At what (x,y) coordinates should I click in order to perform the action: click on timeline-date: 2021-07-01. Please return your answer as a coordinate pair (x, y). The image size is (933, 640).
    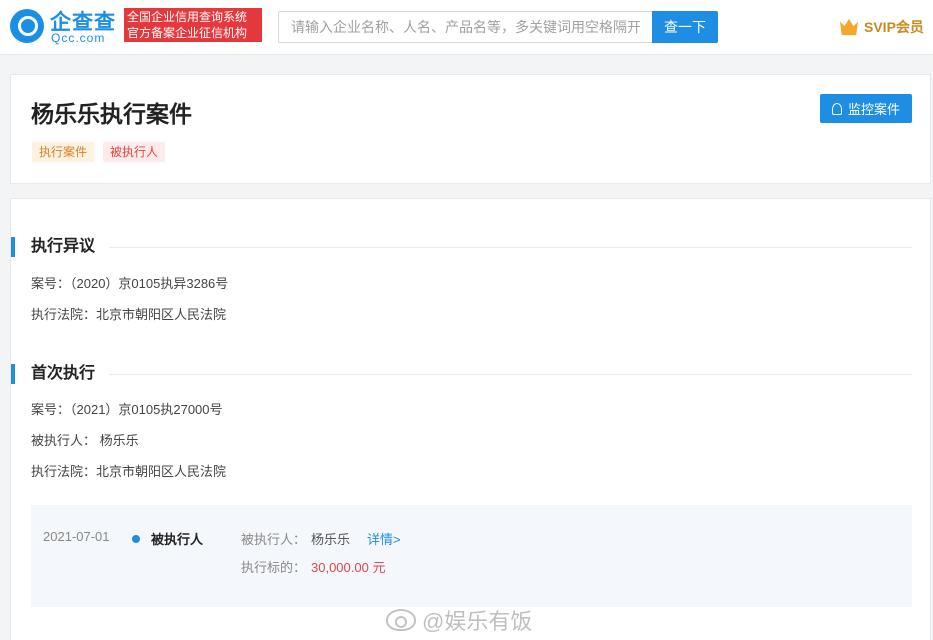
    Looking at the image, I should click on (76, 536).